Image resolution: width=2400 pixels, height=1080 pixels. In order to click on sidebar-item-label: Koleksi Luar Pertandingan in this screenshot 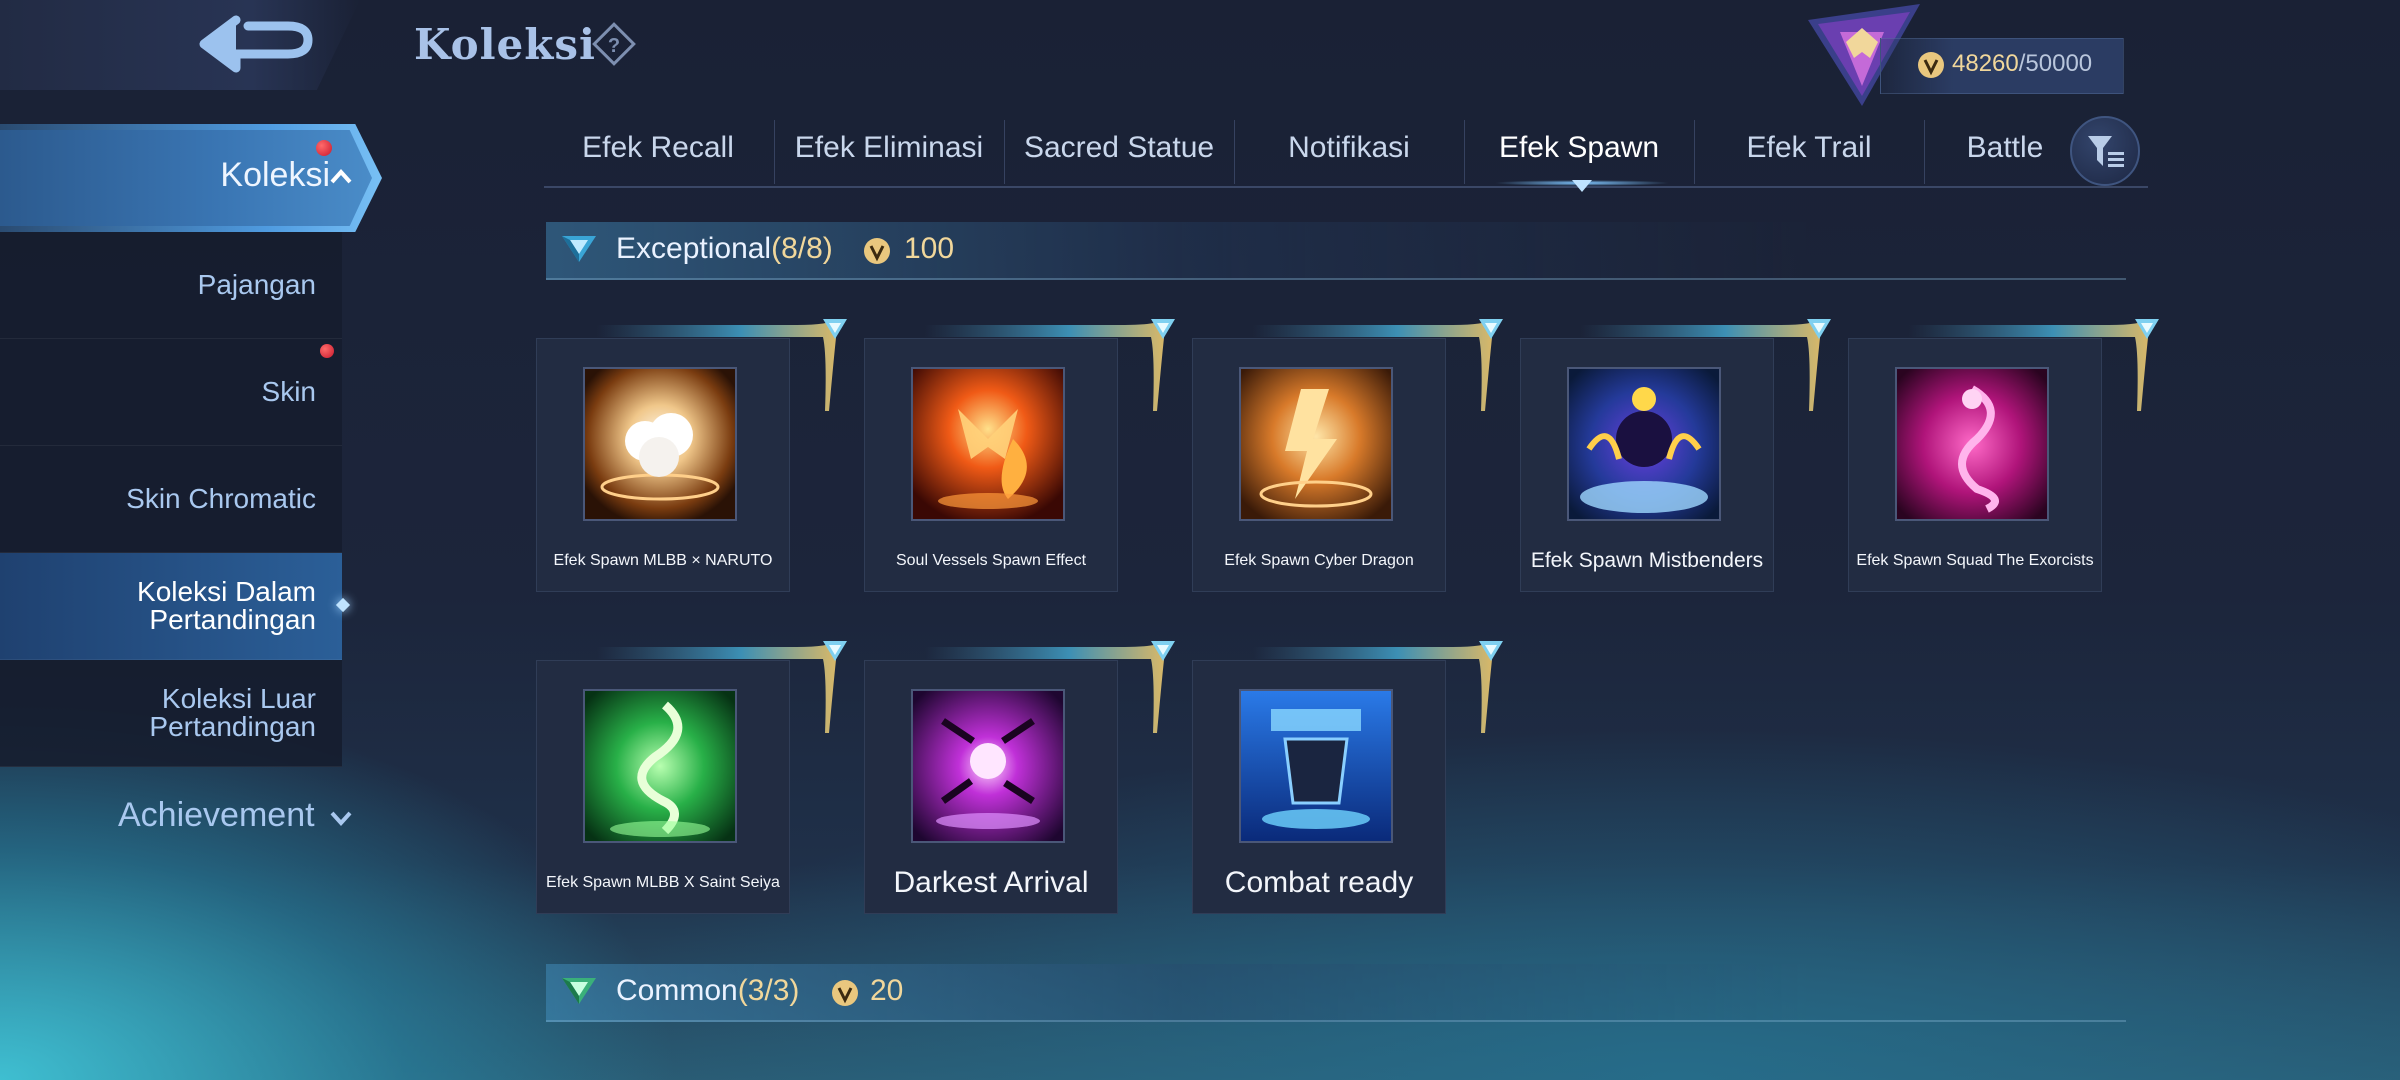, I will do `click(232, 712)`.